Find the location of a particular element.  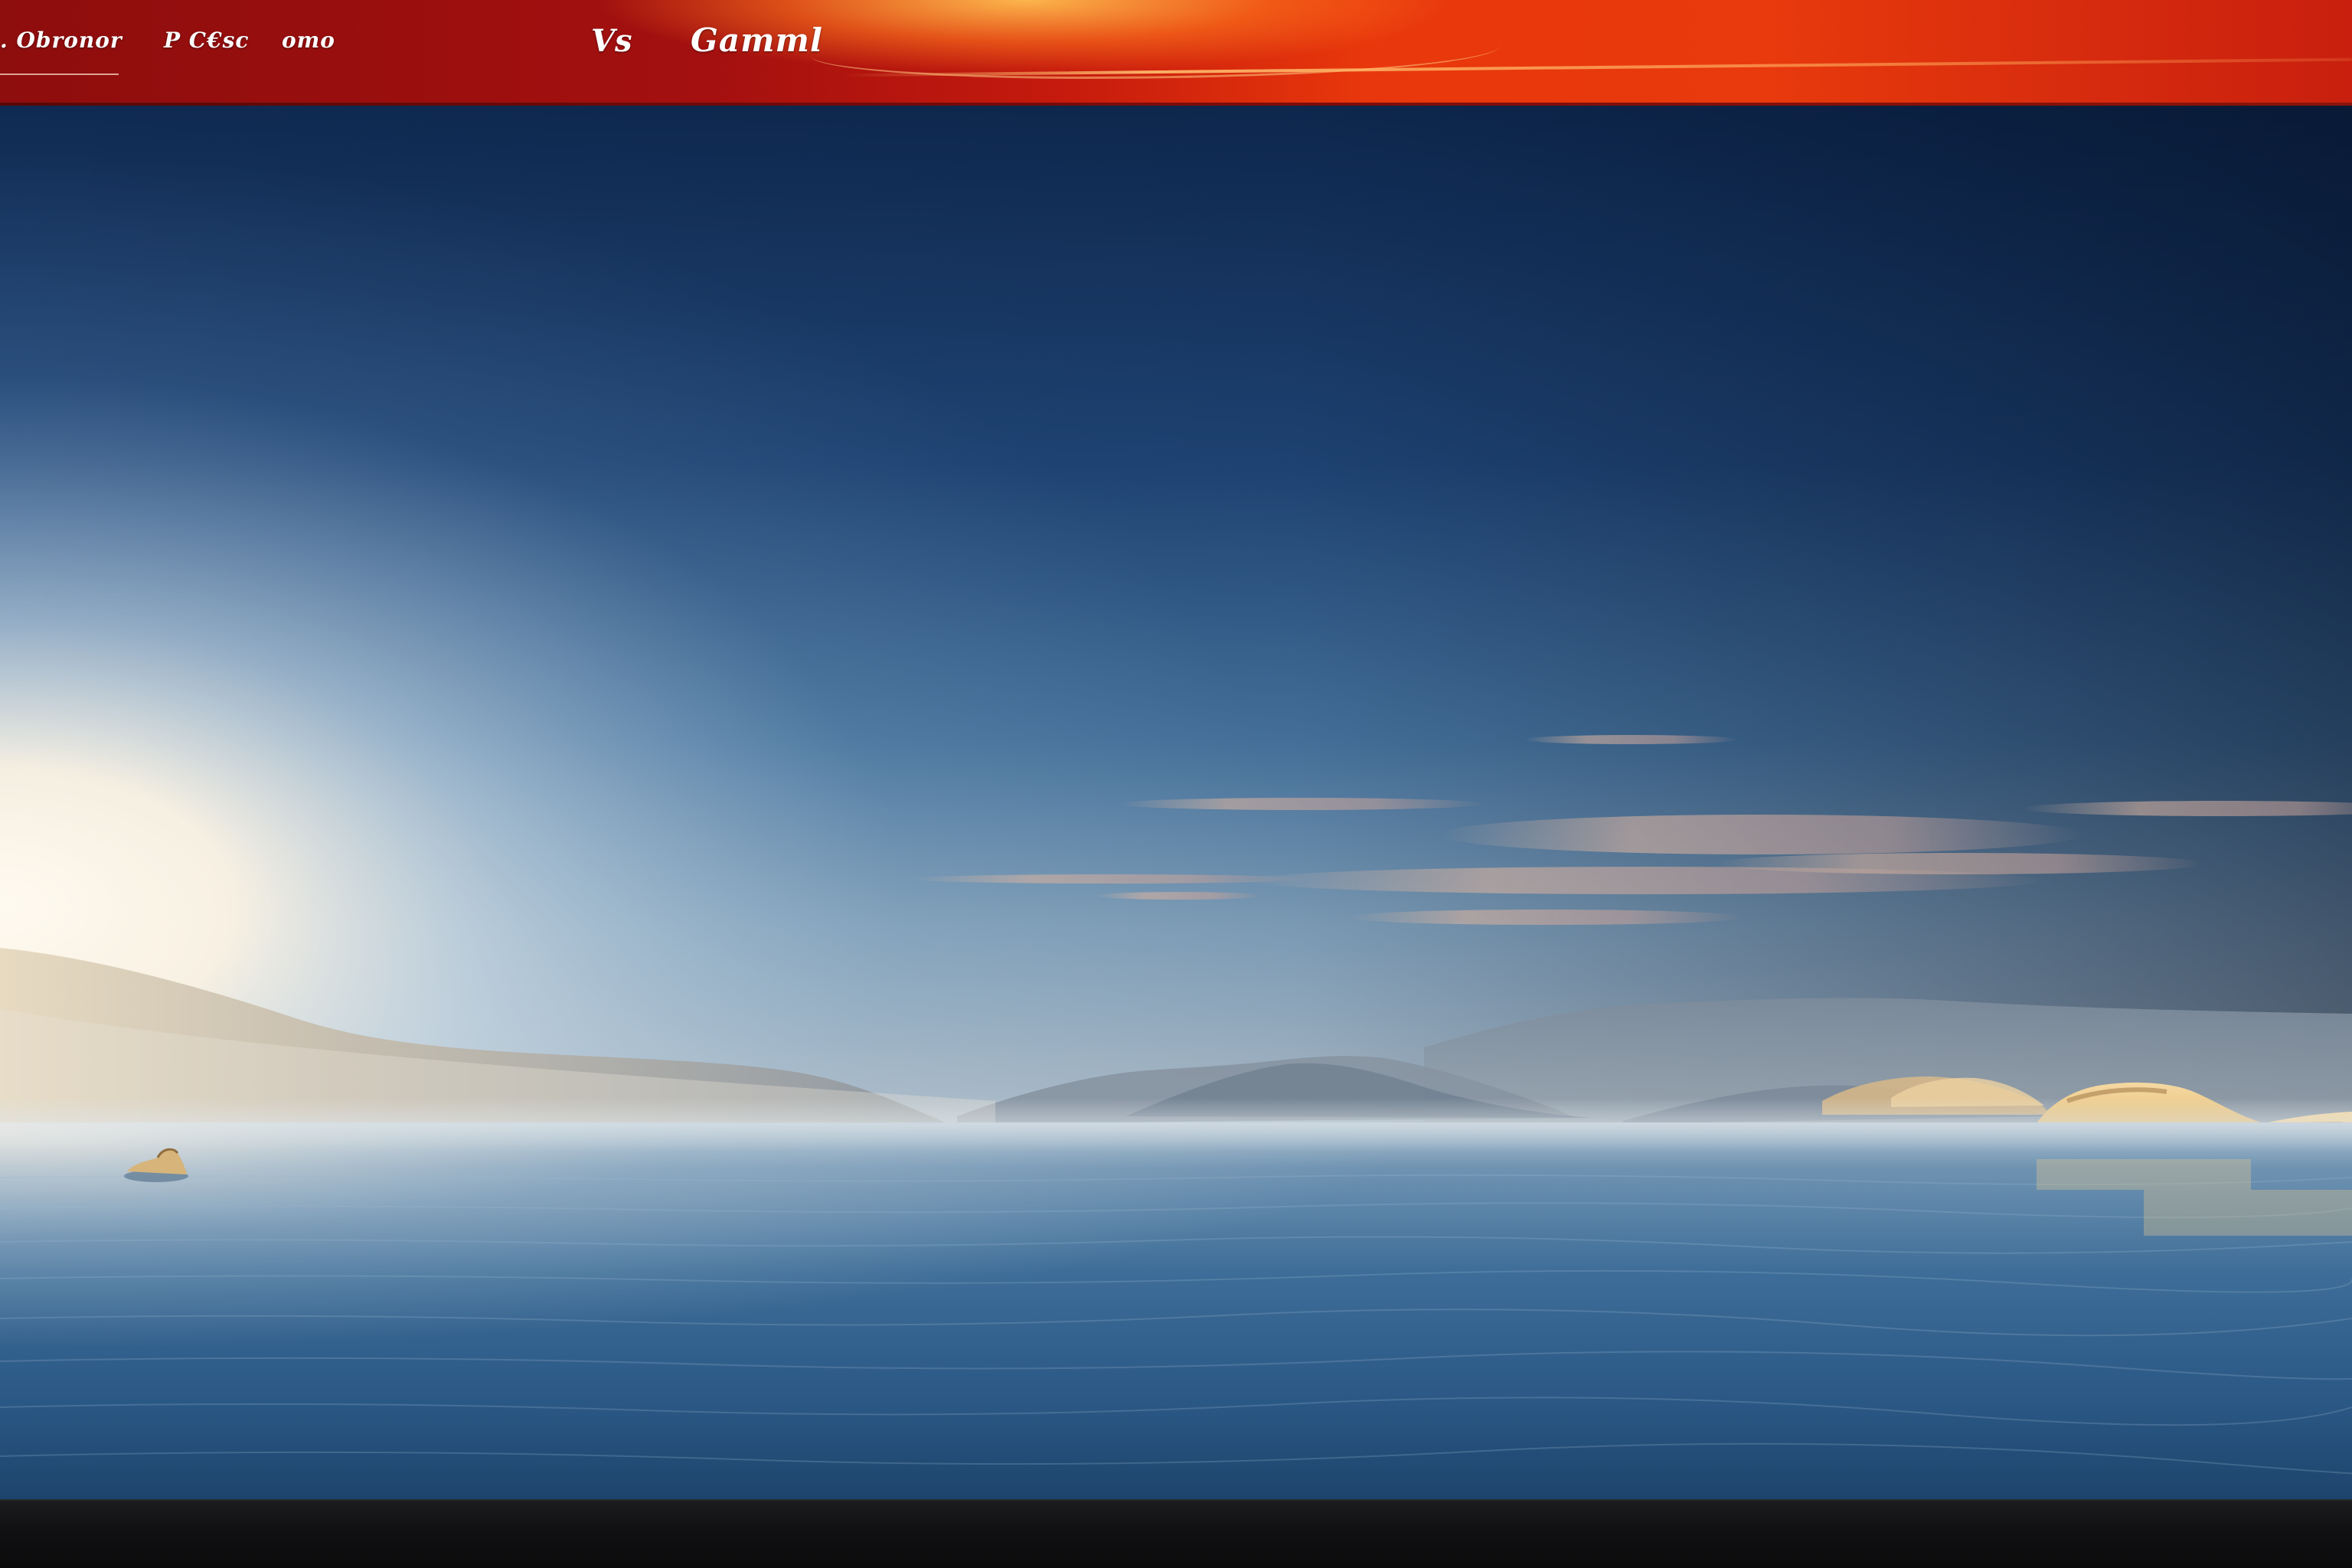

brand-title: Gamml is located at coordinates (757, 40).